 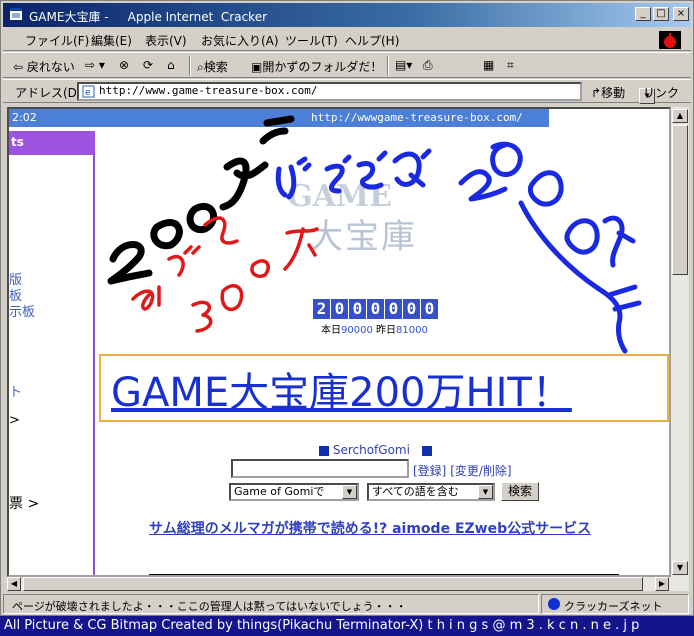 I want to click on hit-announcement-box: GAME大宝庫200万HIT！, so click(x=384, y=388).